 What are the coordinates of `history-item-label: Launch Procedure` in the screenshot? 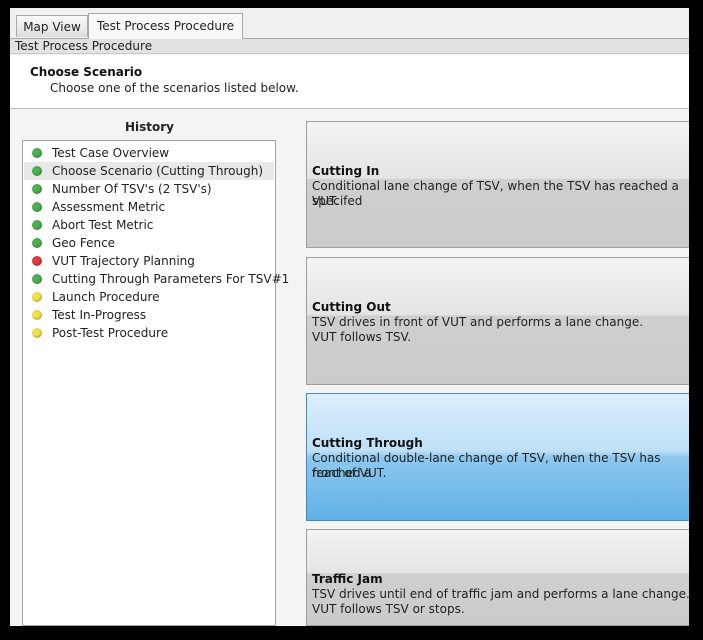 It's located at (106, 297).